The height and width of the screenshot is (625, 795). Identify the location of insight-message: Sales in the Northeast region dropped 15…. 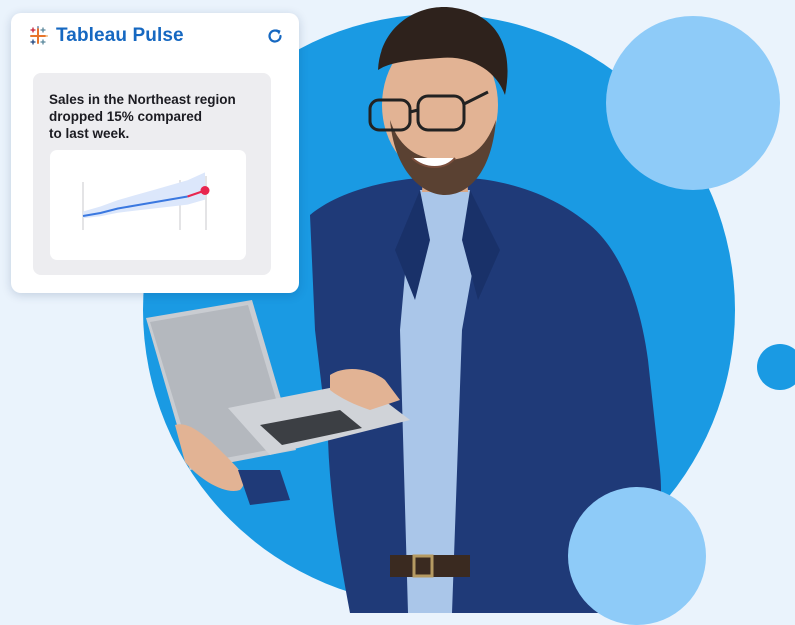
(152, 174).